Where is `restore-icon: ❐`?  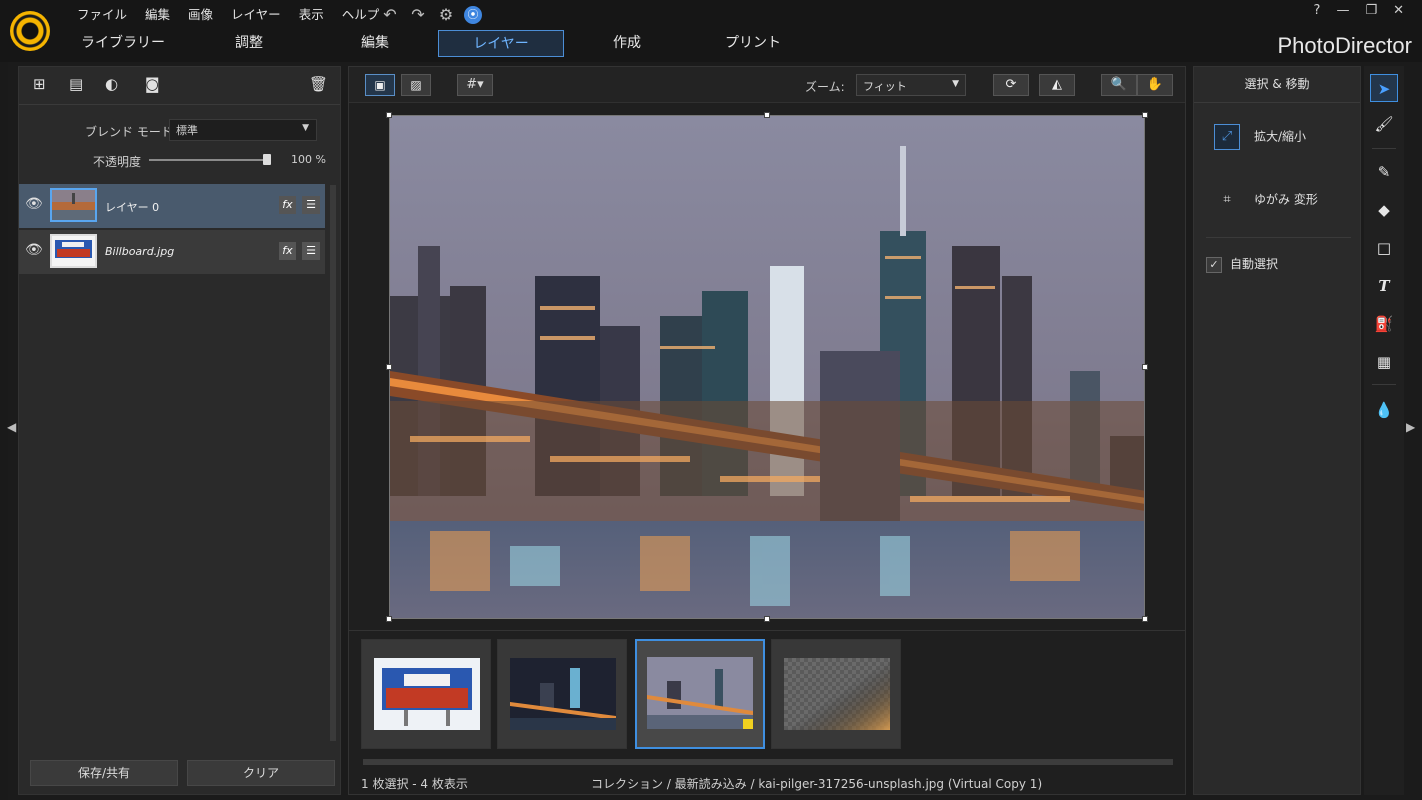
restore-icon: ❐ is located at coordinates (1371, 10).